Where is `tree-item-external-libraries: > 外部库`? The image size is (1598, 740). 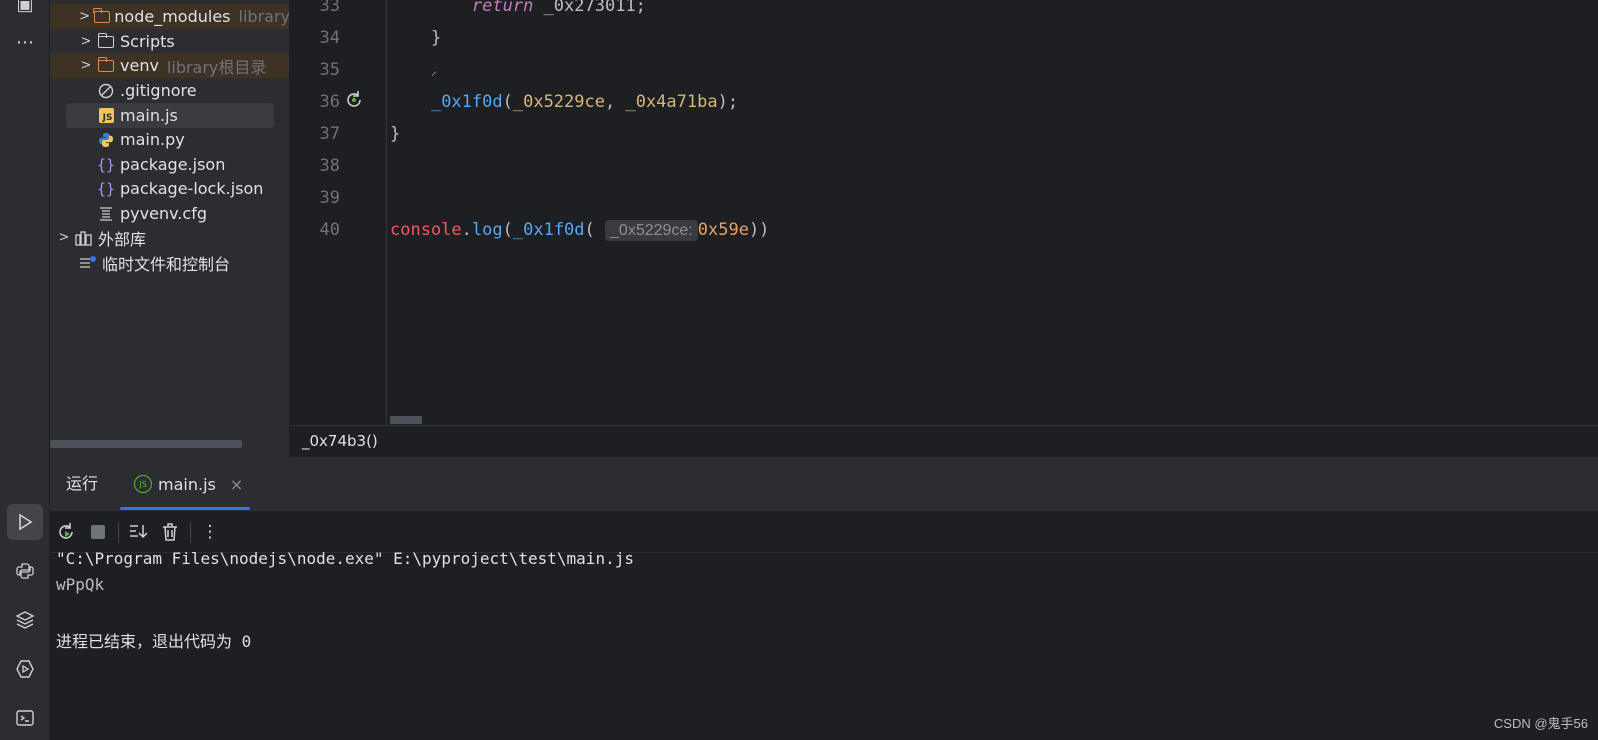
tree-item-external-libraries: > 外部库 is located at coordinates (169, 237).